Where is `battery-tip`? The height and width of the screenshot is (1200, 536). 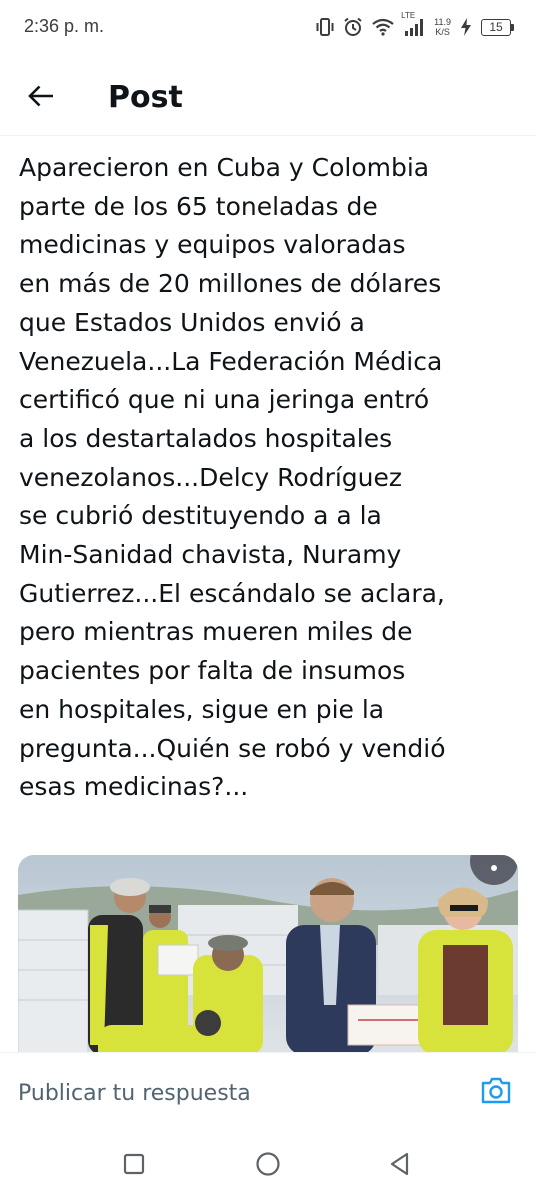 battery-tip is located at coordinates (512, 27).